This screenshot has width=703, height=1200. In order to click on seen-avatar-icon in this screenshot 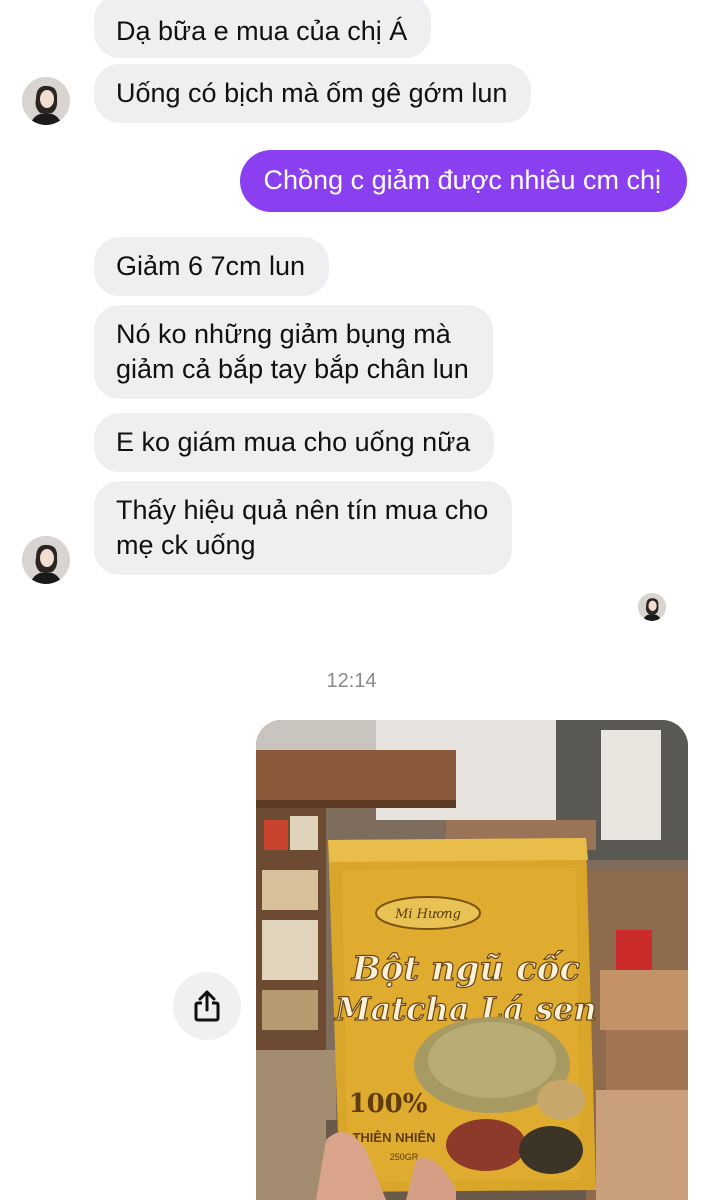, I will do `click(652, 607)`.